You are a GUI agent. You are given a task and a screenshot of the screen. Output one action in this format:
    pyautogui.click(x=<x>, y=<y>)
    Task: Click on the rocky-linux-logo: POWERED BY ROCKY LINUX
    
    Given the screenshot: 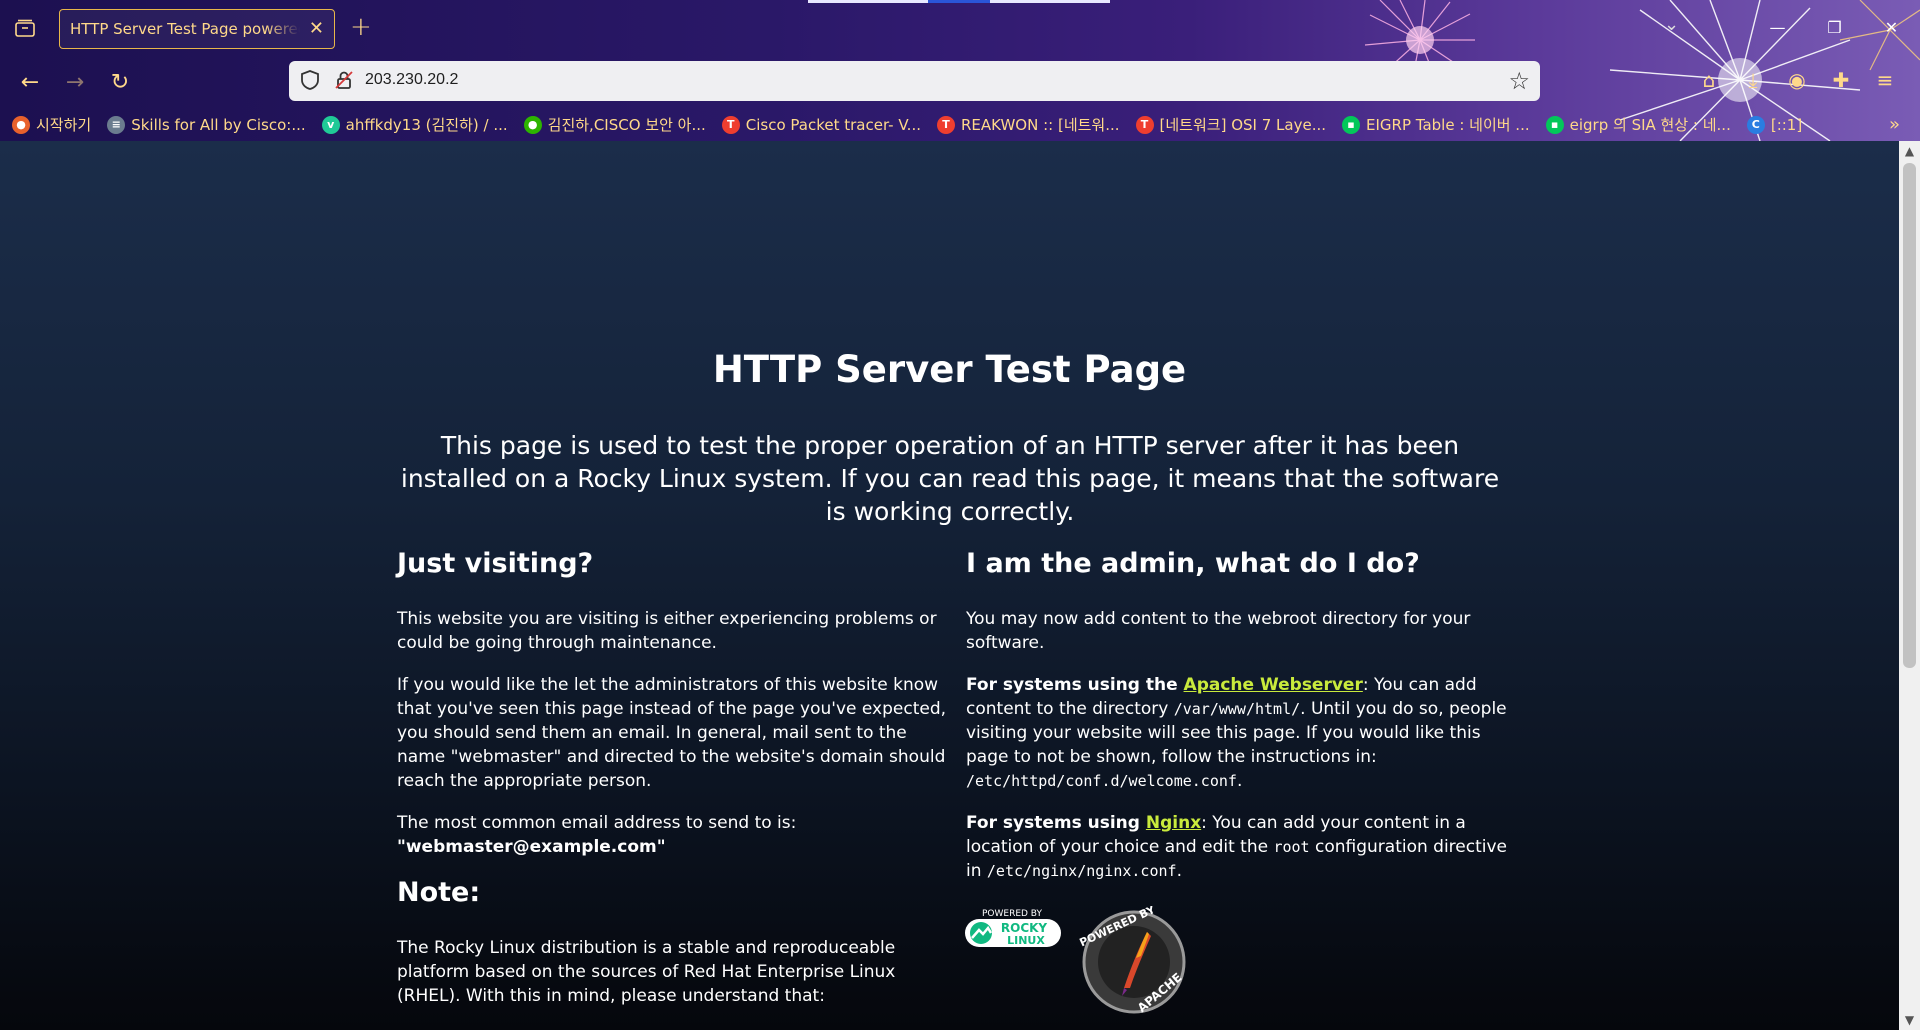 What is the action you would take?
    pyautogui.click(x=1013, y=928)
    